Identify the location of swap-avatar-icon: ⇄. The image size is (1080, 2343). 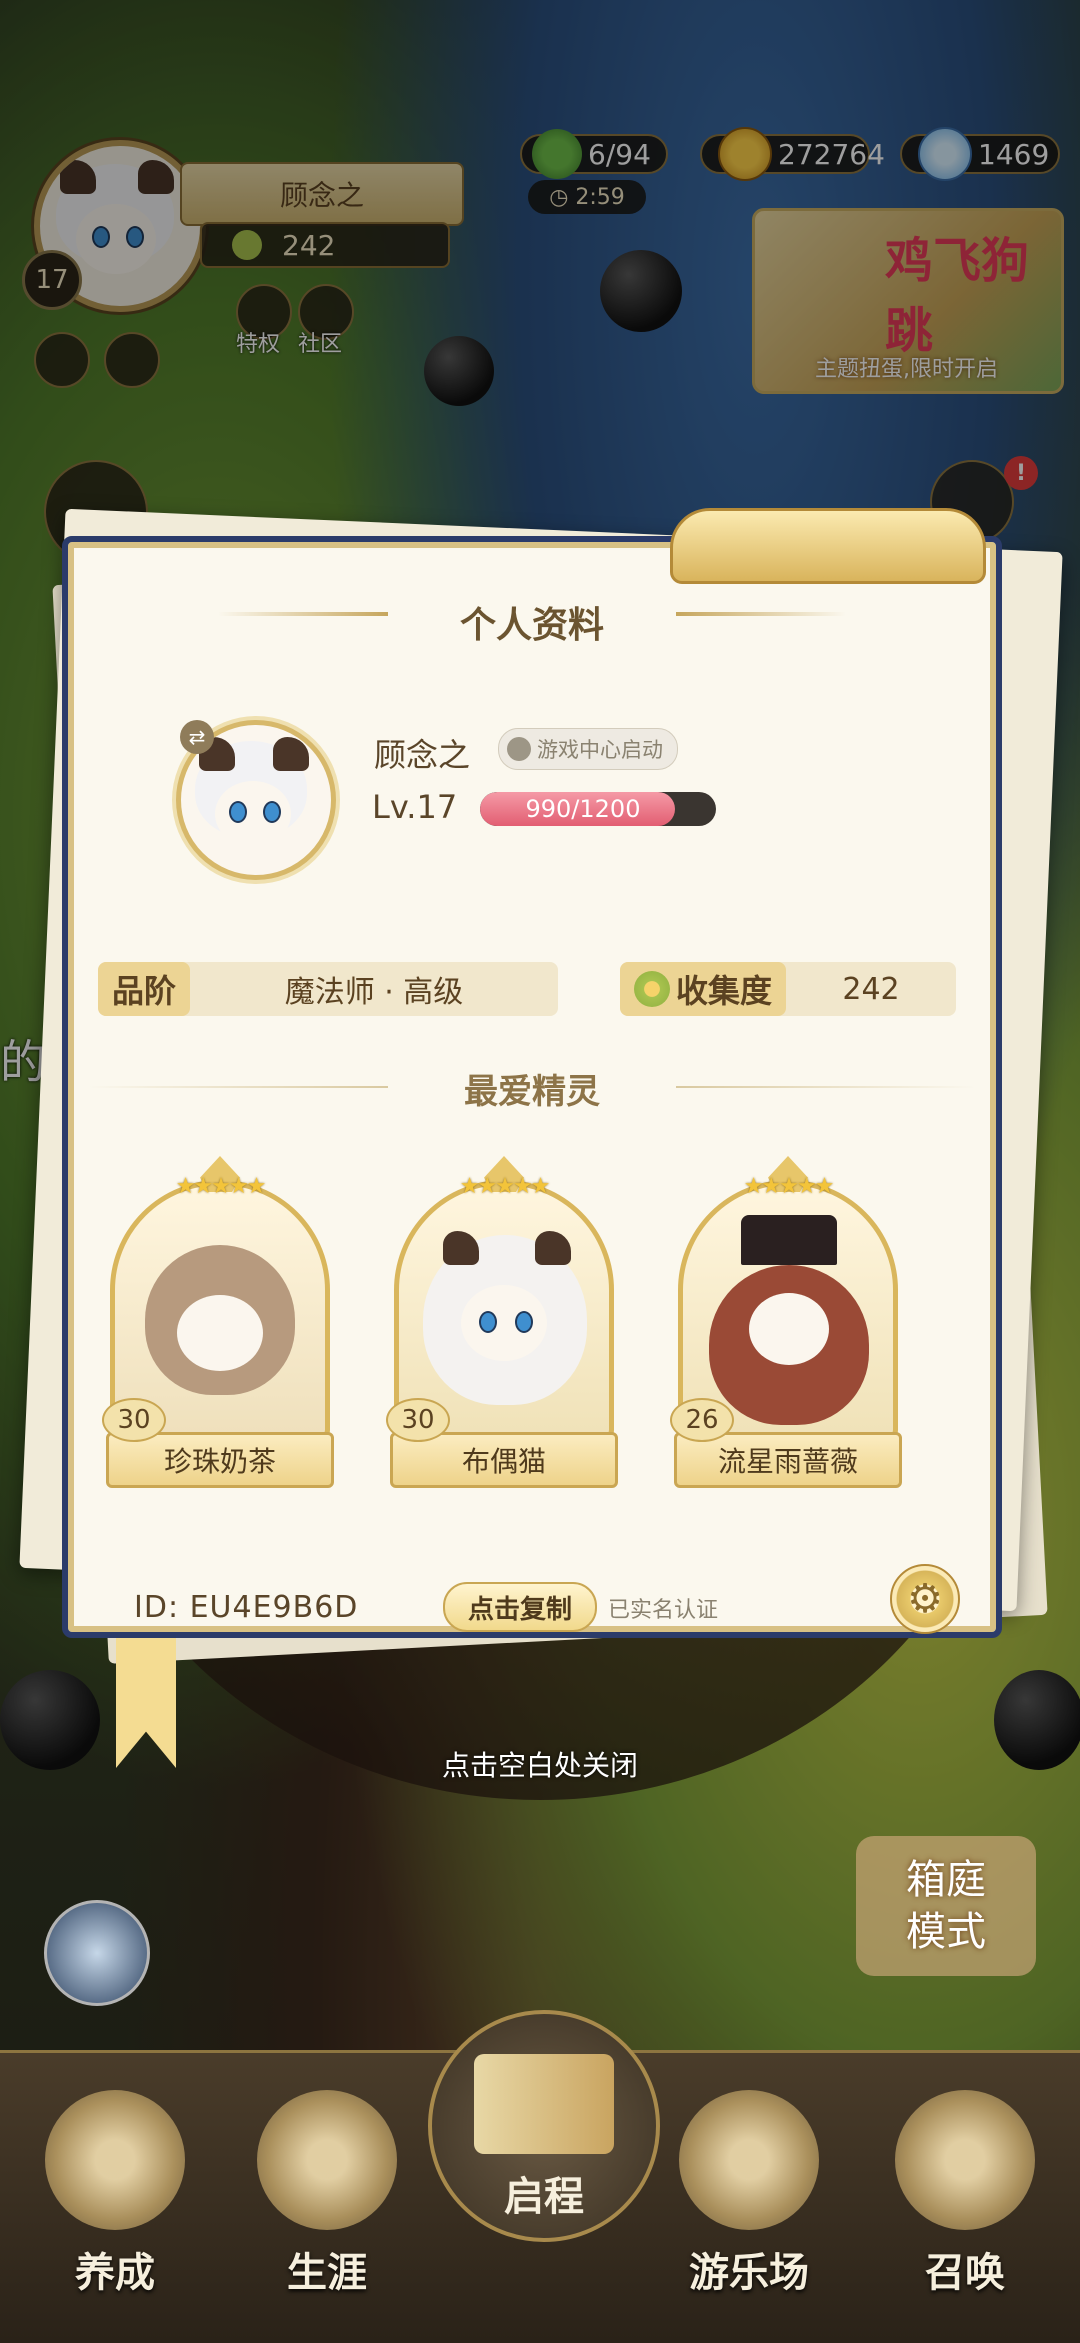
(197, 737).